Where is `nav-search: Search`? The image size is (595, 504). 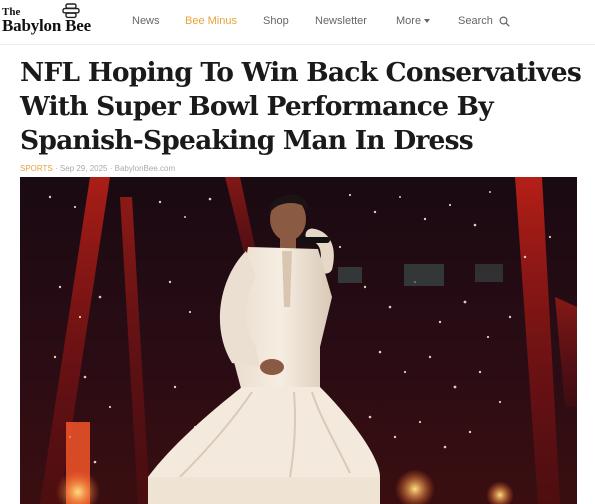 nav-search: Search is located at coordinates (484, 21).